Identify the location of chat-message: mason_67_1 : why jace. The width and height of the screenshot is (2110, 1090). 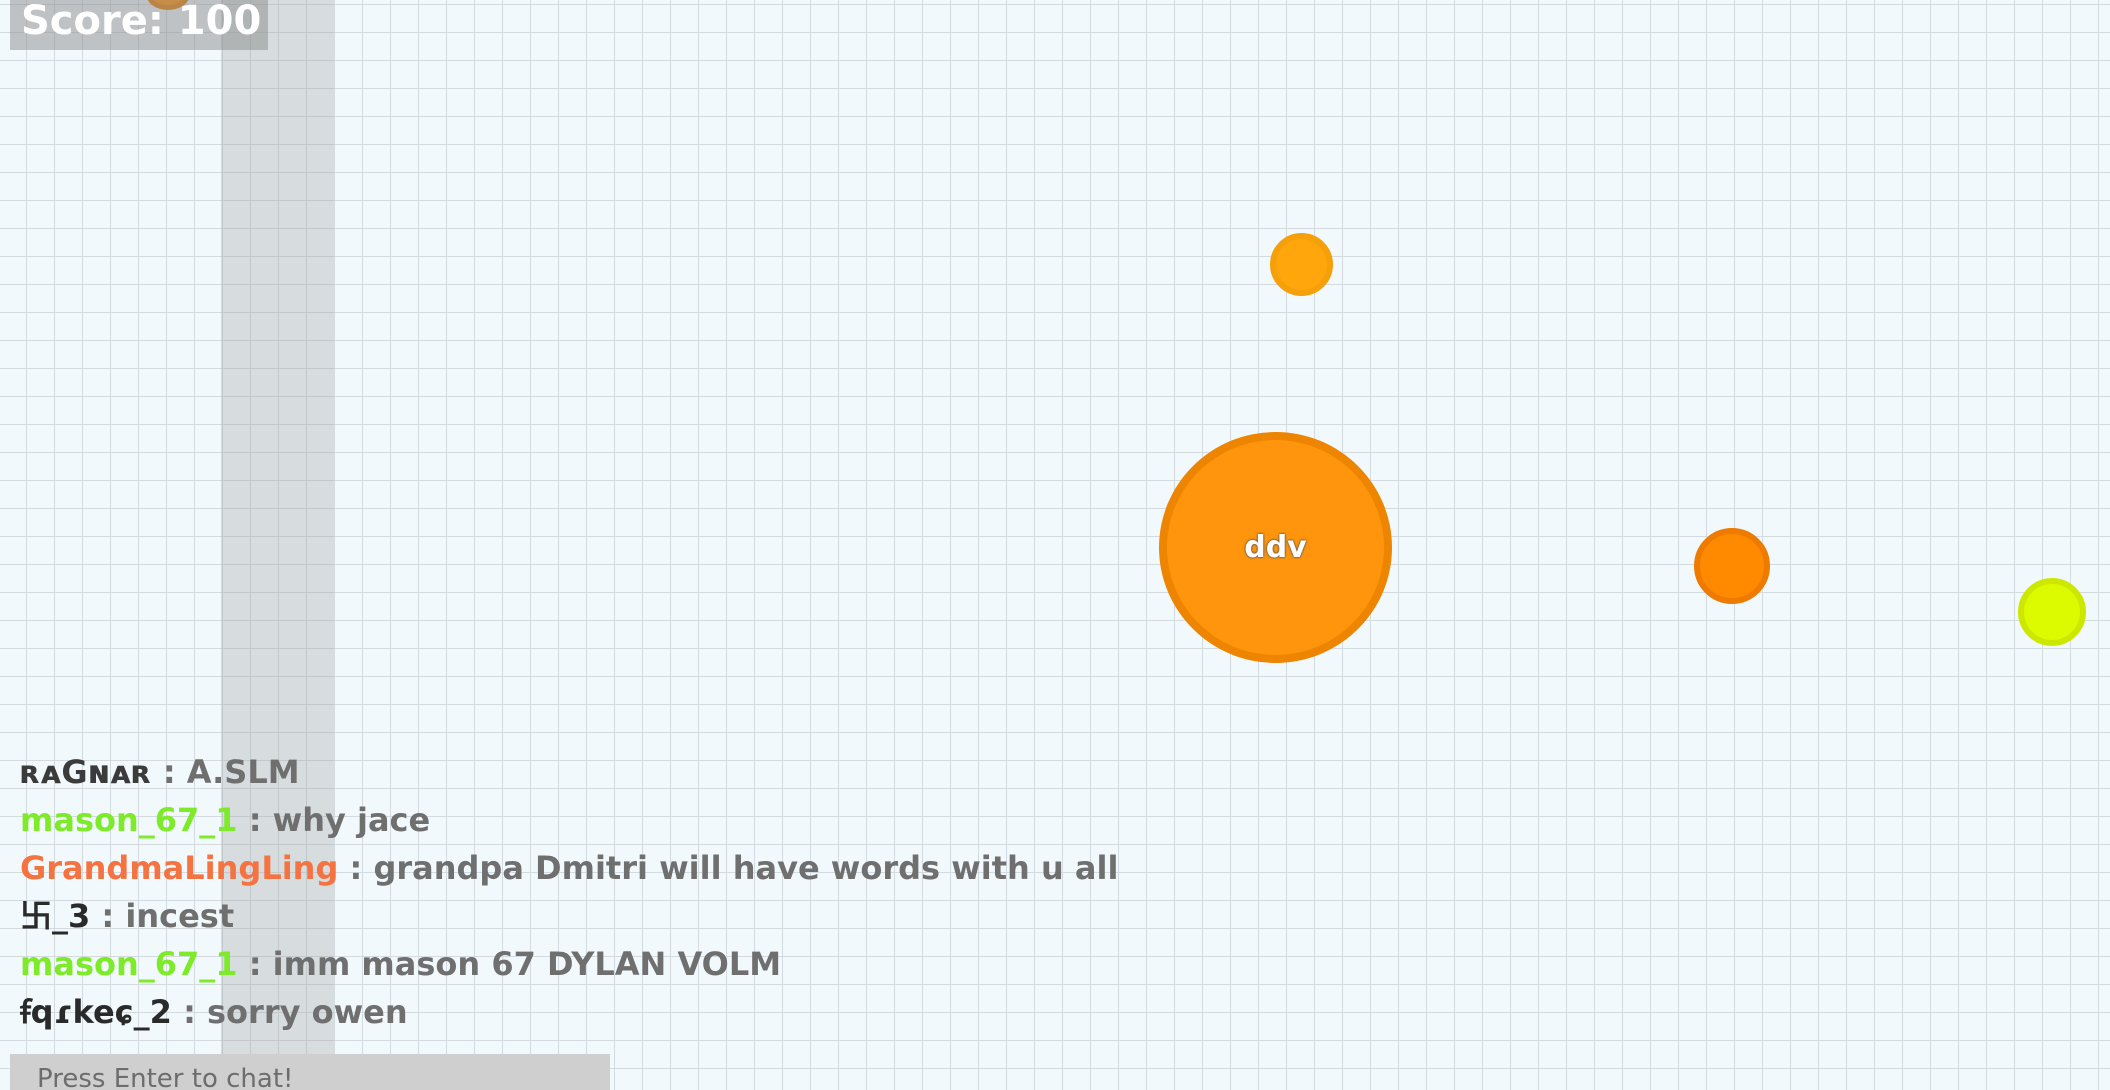
(569, 820).